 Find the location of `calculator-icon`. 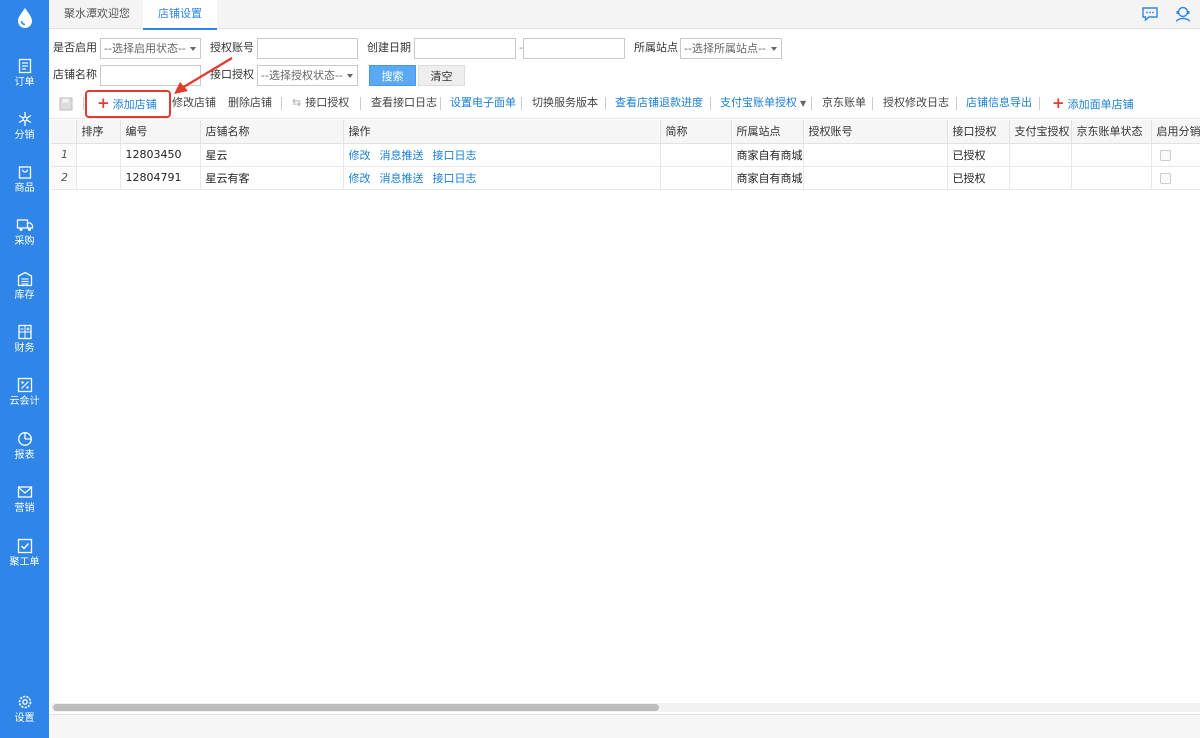

calculator-icon is located at coordinates (24, 332).